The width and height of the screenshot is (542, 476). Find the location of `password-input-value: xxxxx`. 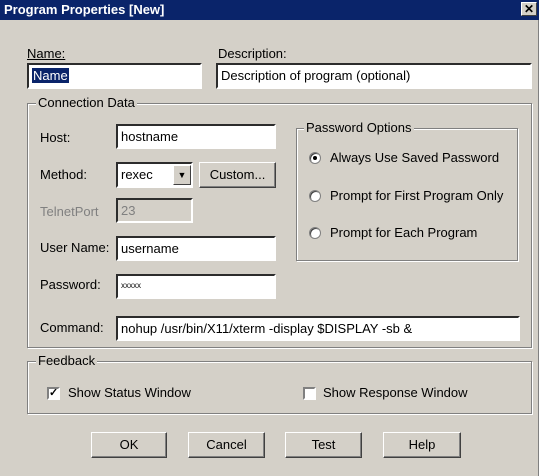

password-input-value: xxxxx is located at coordinates (131, 285).